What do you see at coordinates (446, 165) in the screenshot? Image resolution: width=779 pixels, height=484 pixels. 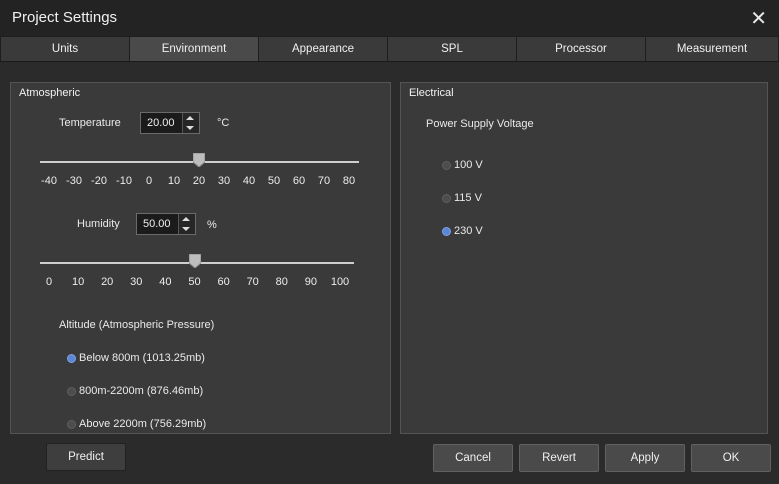 I see `voltage-radio-100v` at bounding box center [446, 165].